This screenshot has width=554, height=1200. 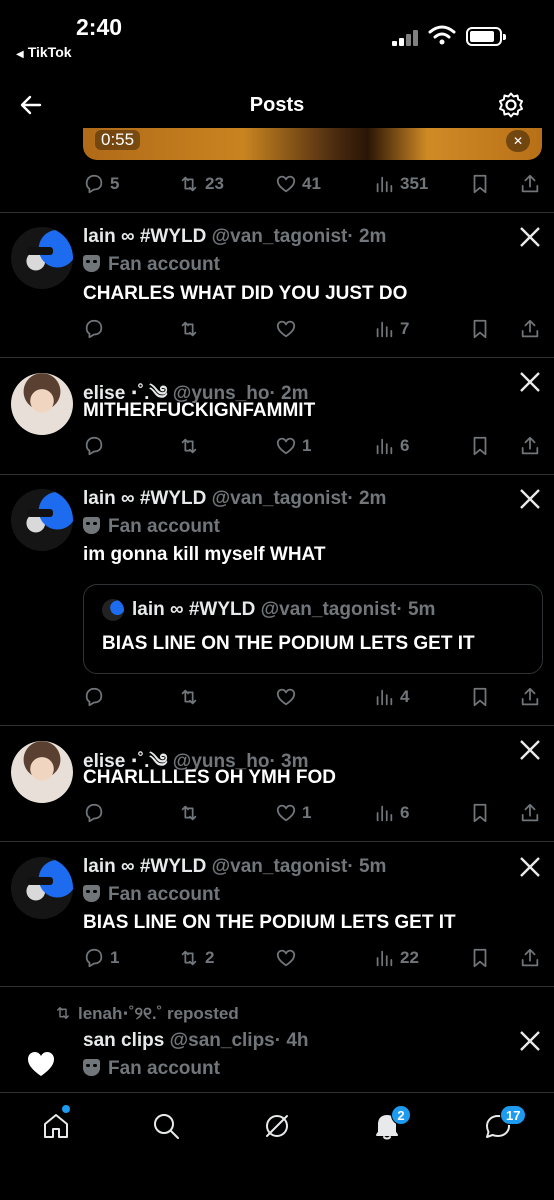 I want to click on quoted-text: BIAS LINE ON THE PODIUM LETS GET IT, so click(x=288, y=643).